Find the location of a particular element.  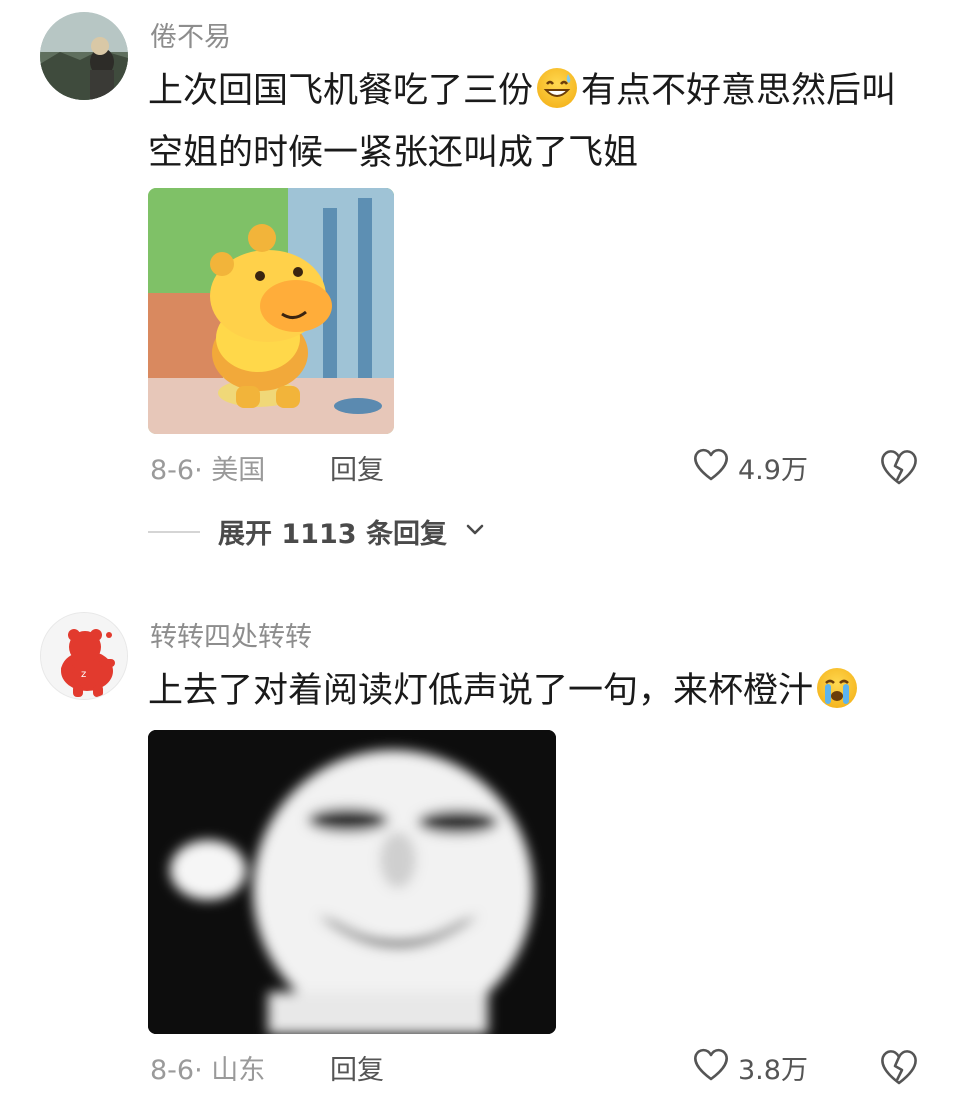

comment-text-part: 上次回国飞机餐吃了三份 is located at coordinates (341, 91).